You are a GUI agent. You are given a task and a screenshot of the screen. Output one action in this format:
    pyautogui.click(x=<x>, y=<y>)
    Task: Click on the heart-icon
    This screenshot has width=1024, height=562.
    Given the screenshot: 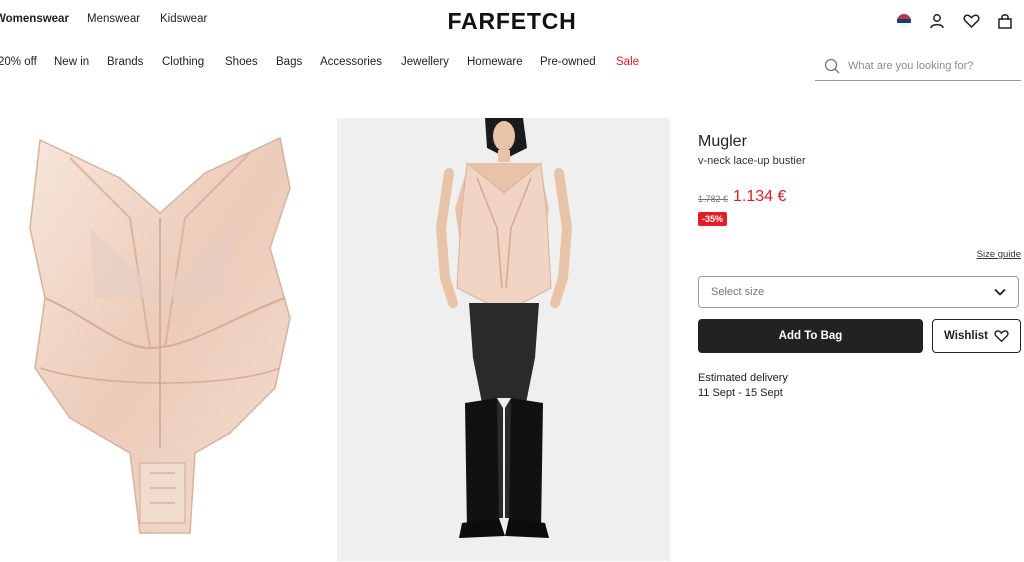 What is the action you would take?
    pyautogui.click(x=1001, y=336)
    